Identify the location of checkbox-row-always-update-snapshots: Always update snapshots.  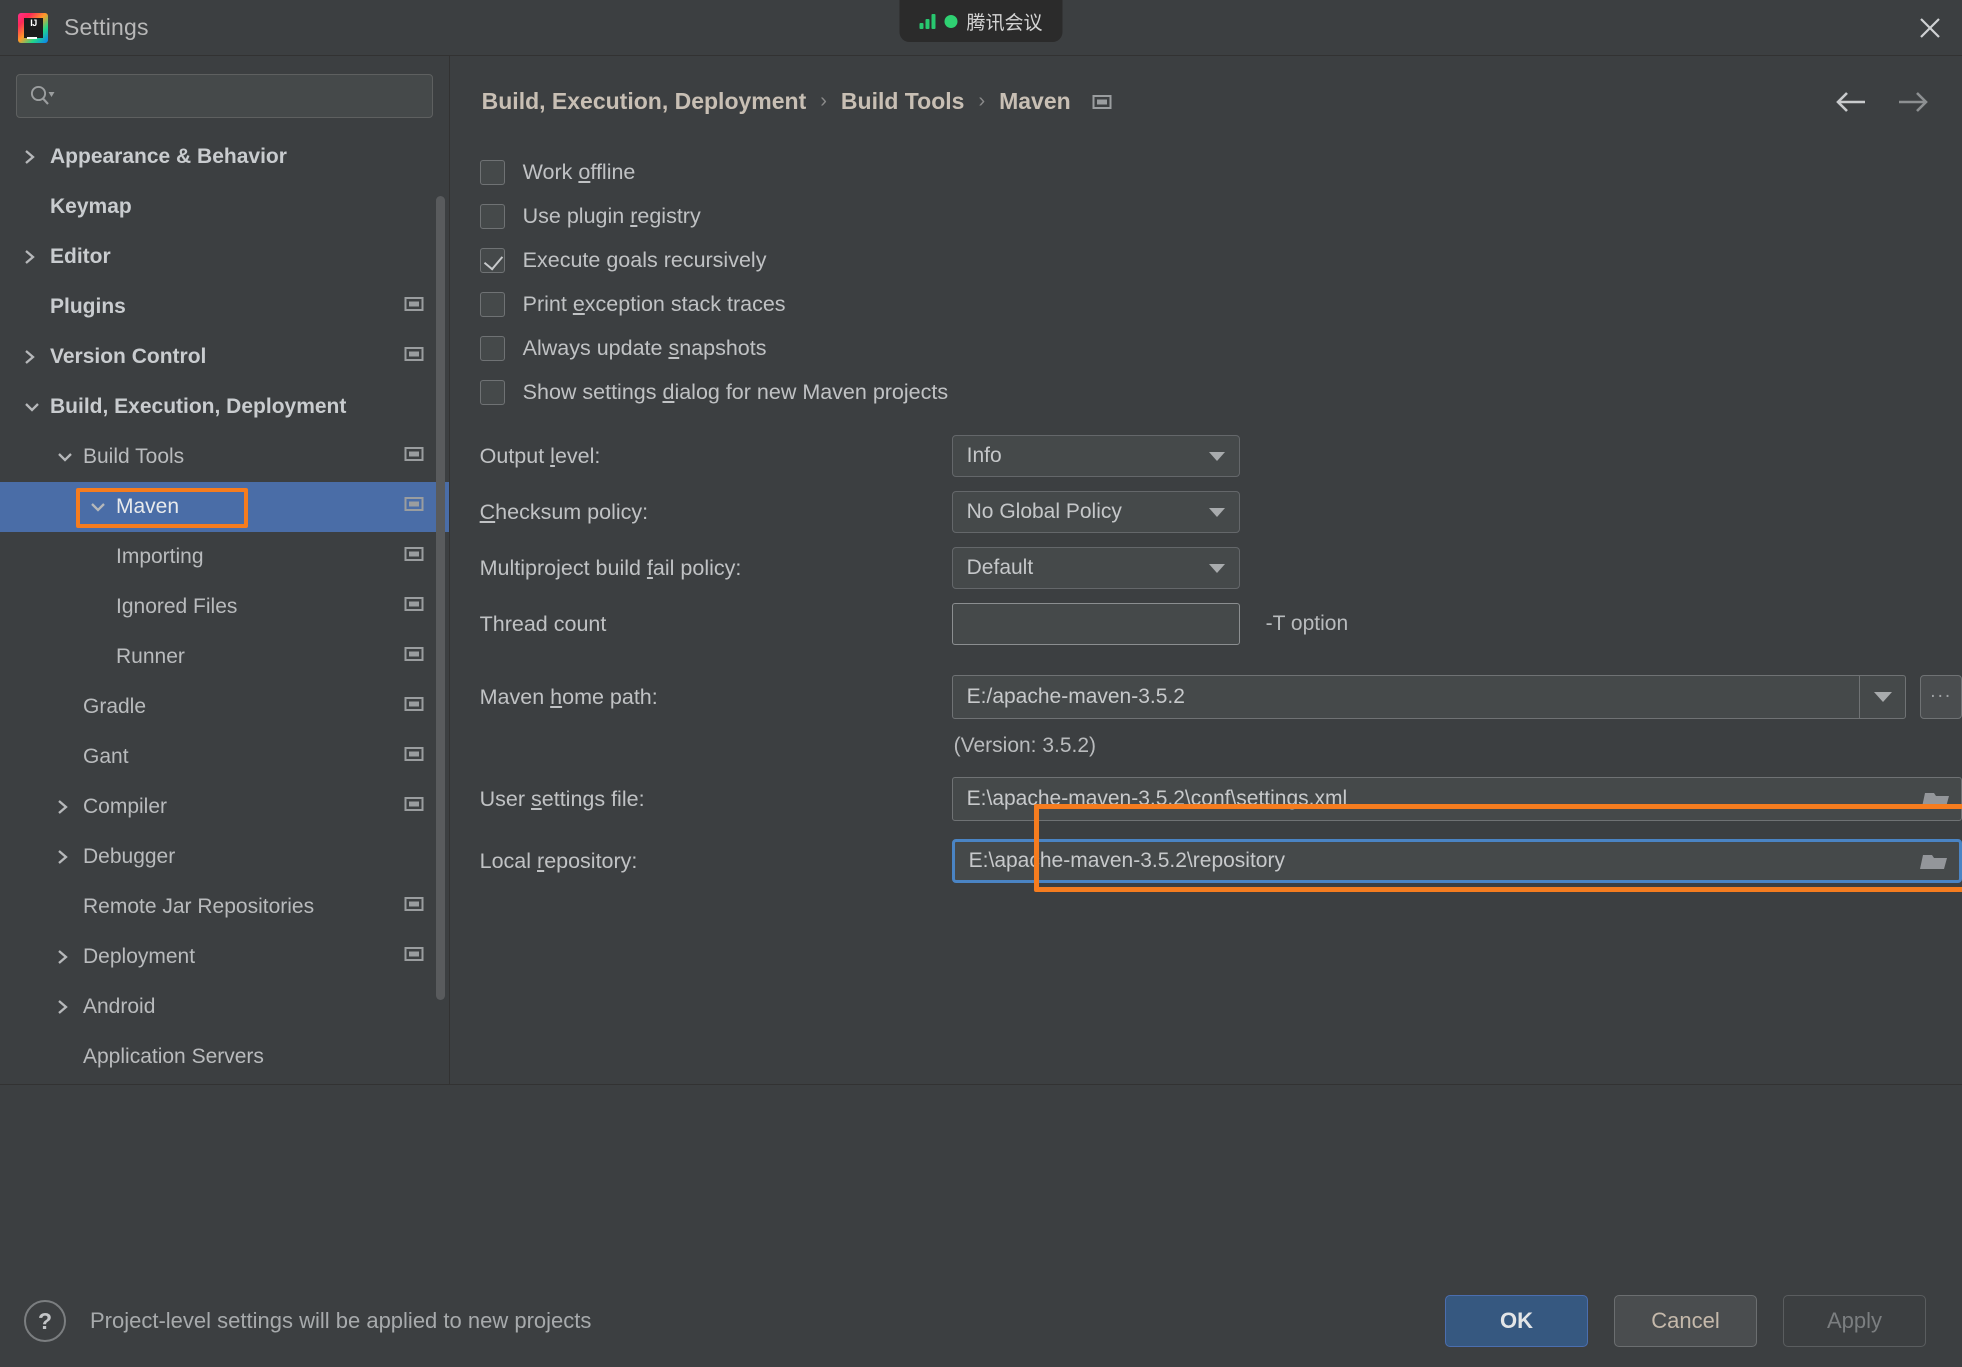
(1220, 348).